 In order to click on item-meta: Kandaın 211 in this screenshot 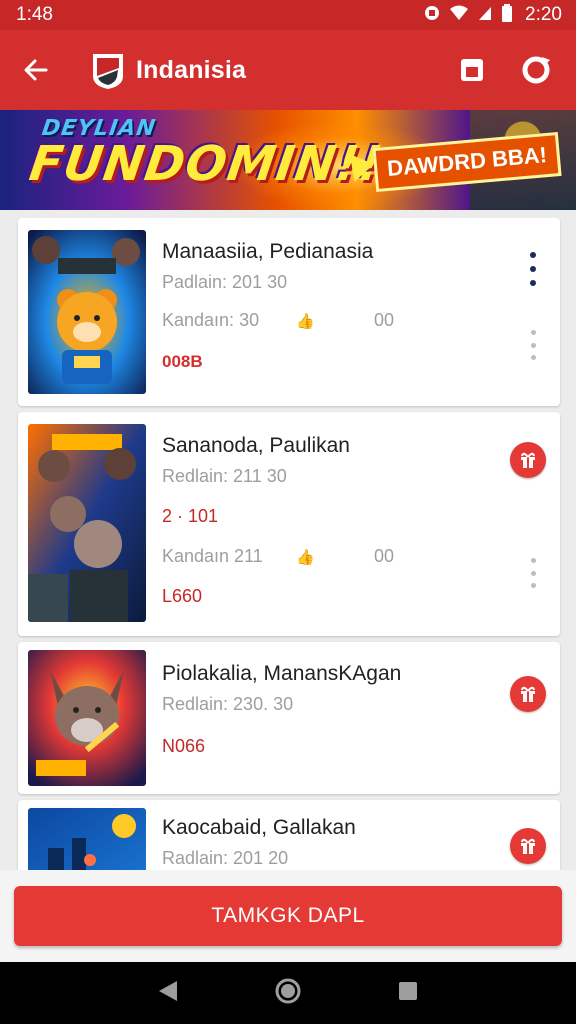, I will do `click(212, 556)`.